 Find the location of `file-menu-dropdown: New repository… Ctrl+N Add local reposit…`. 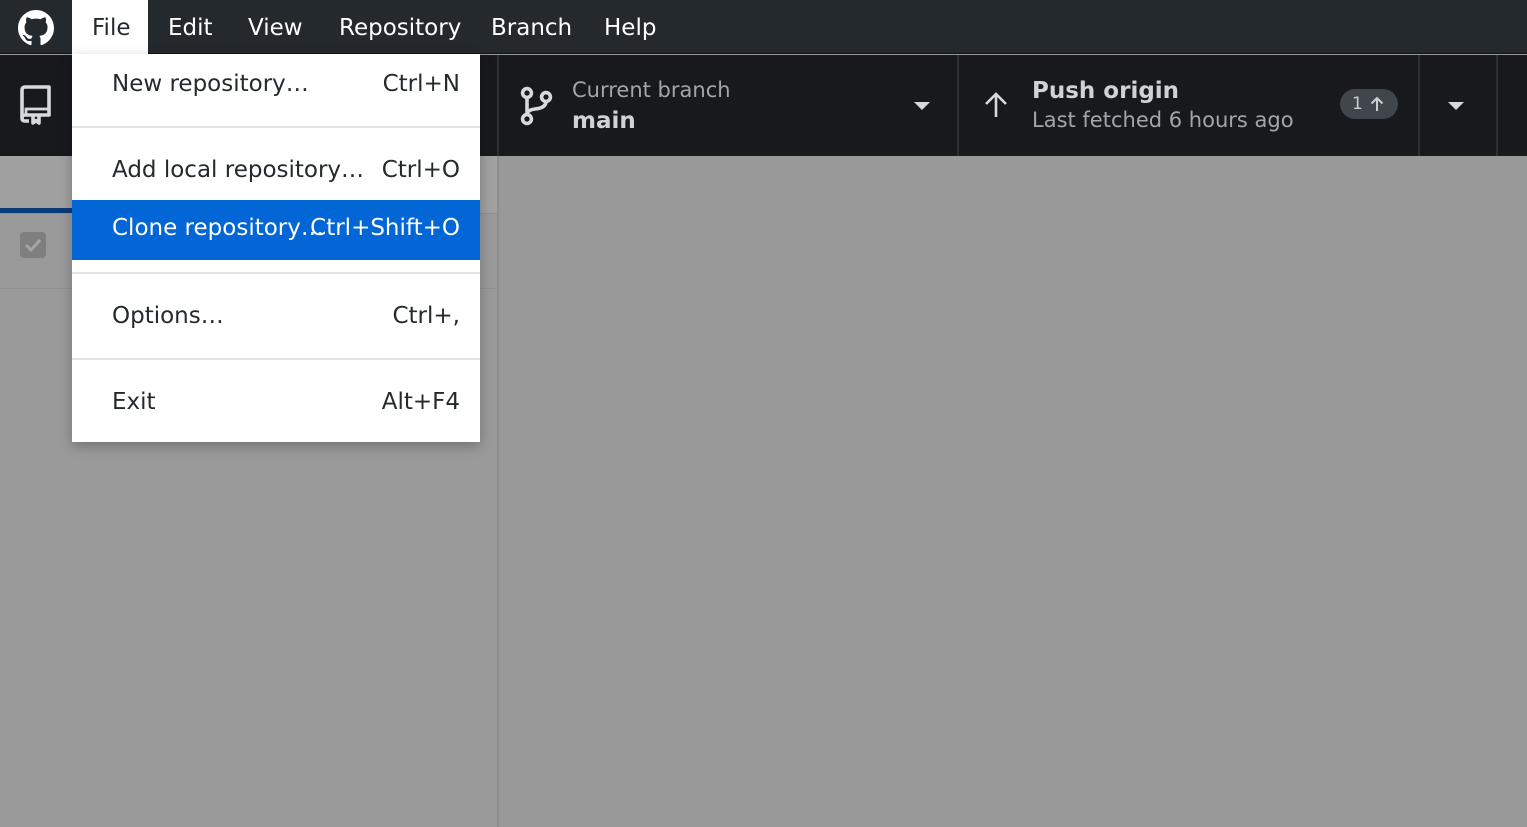

file-menu-dropdown: New repository… Ctrl+N Add local reposit… is located at coordinates (276, 248).